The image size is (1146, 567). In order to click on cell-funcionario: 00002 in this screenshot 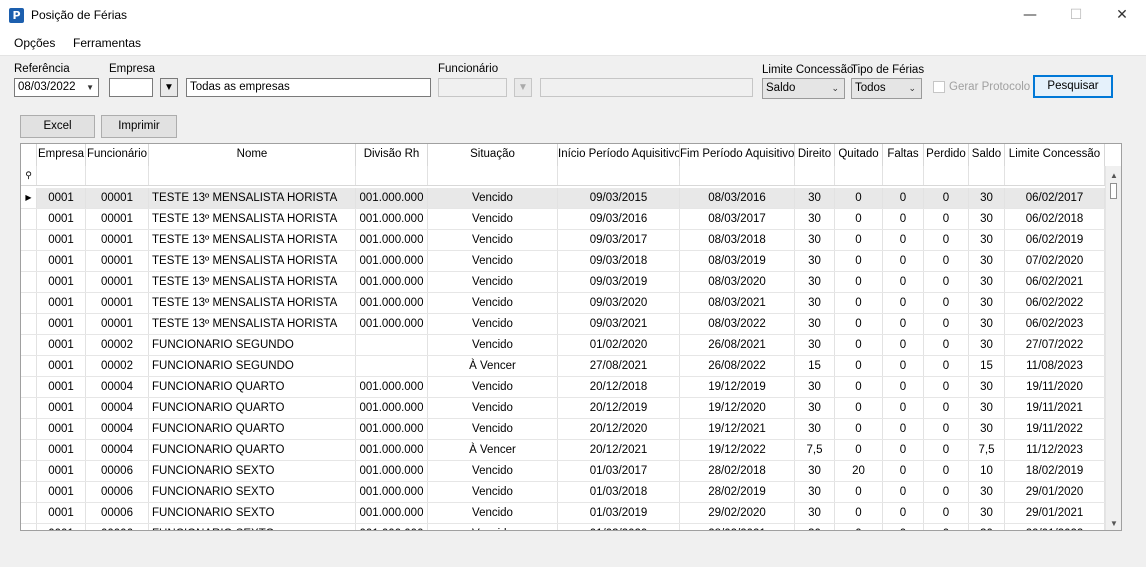, I will do `click(117, 366)`.